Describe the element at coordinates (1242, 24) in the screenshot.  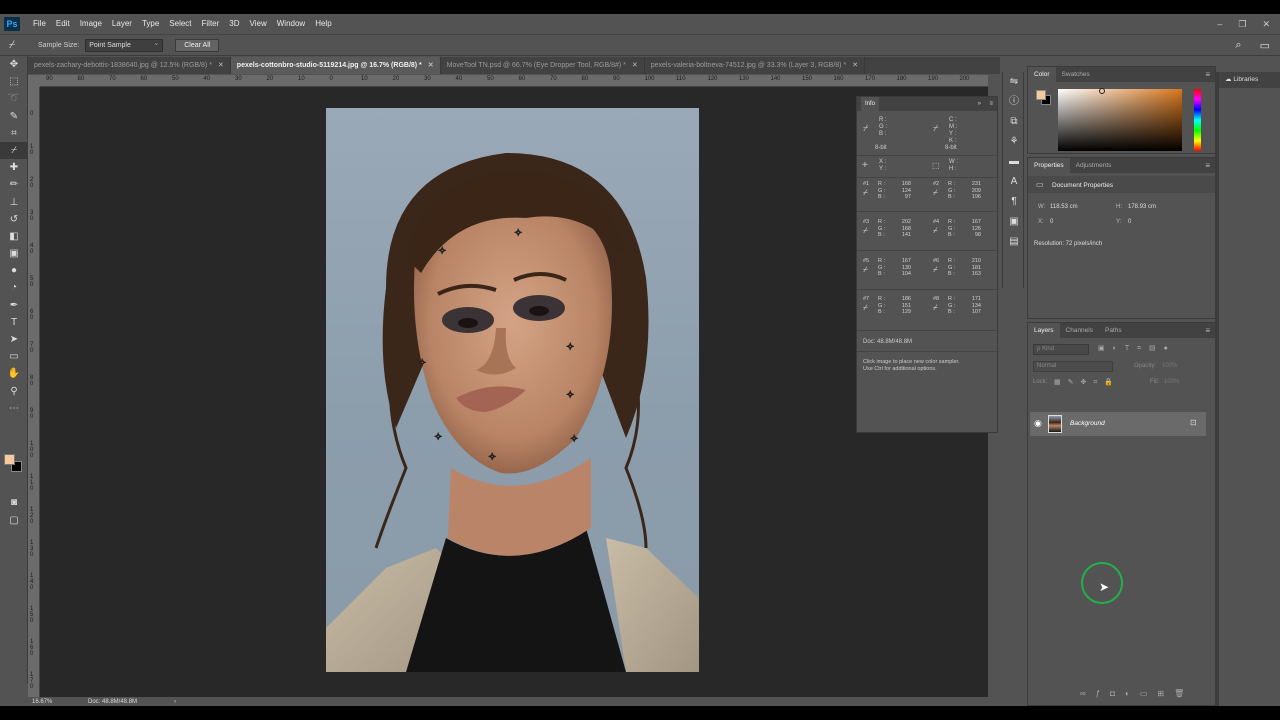
I see `restore-icon: ❐` at that location.